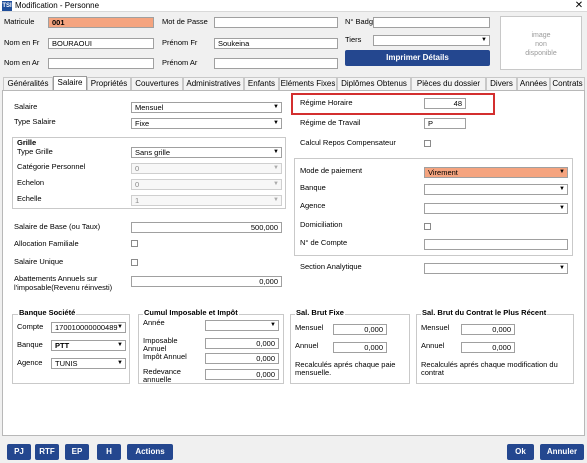 This screenshot has width=587, height=463. What do you see at coordinates (276, 43) in the screenshot?
I see `prenom-fr-input: Soukeina` at bounding box center [276, 43].